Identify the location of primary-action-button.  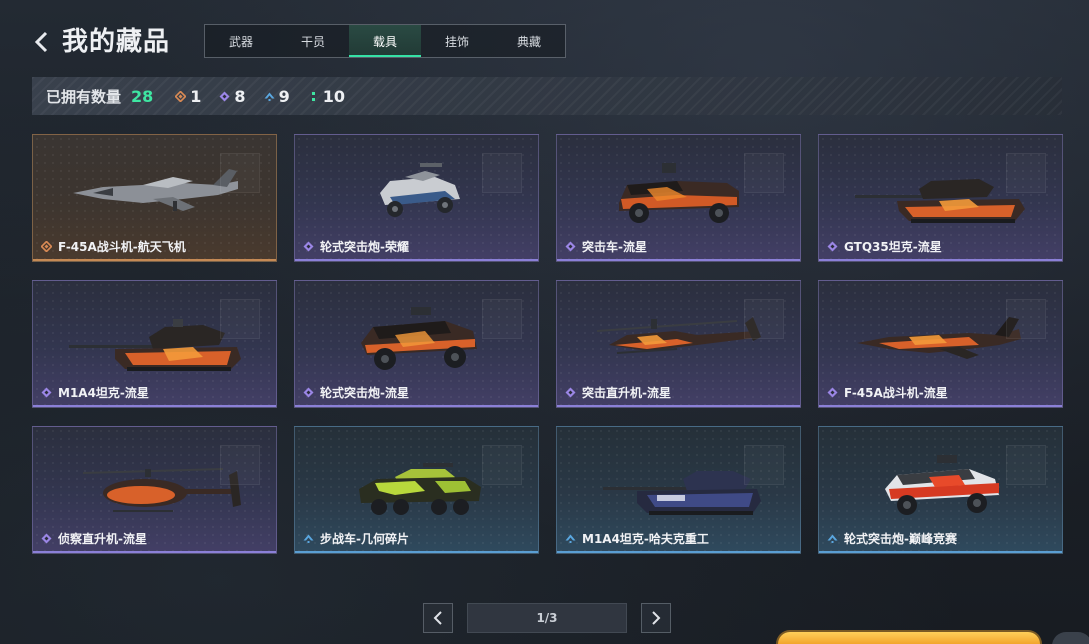
(909, 637).